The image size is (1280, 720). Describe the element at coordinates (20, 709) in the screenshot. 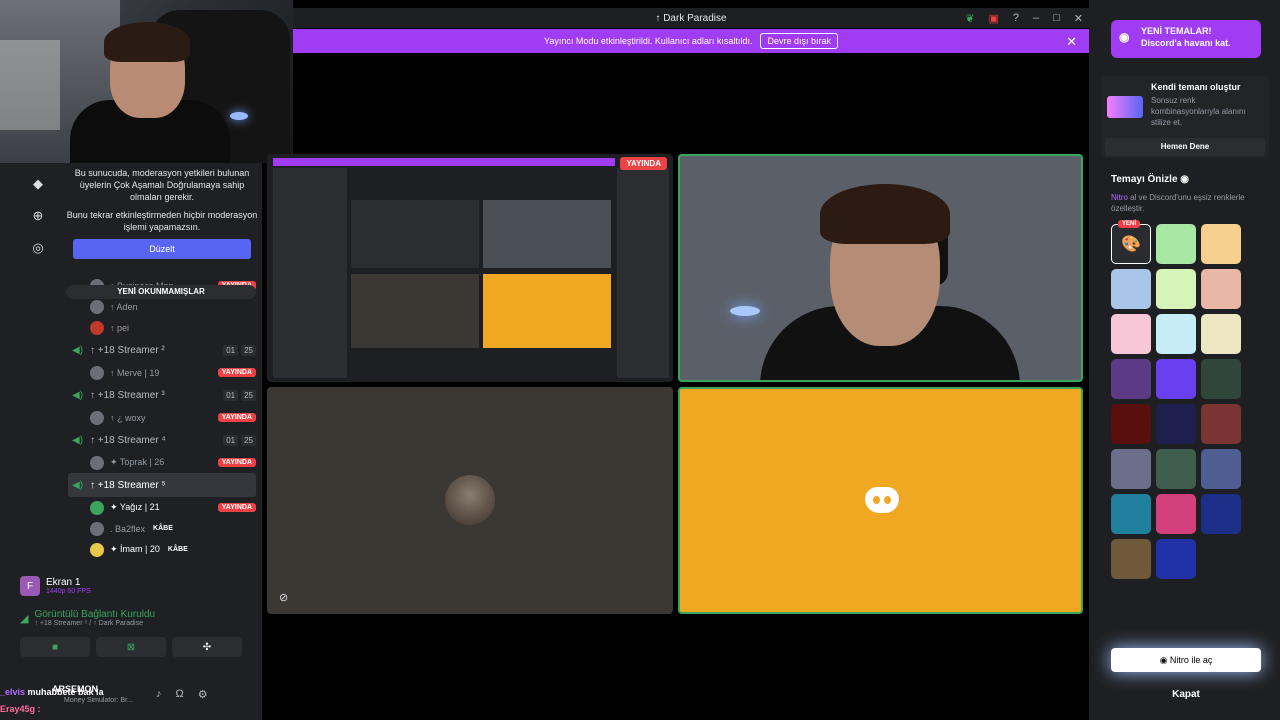

I see `chat-line: Eray45g :` at that location.